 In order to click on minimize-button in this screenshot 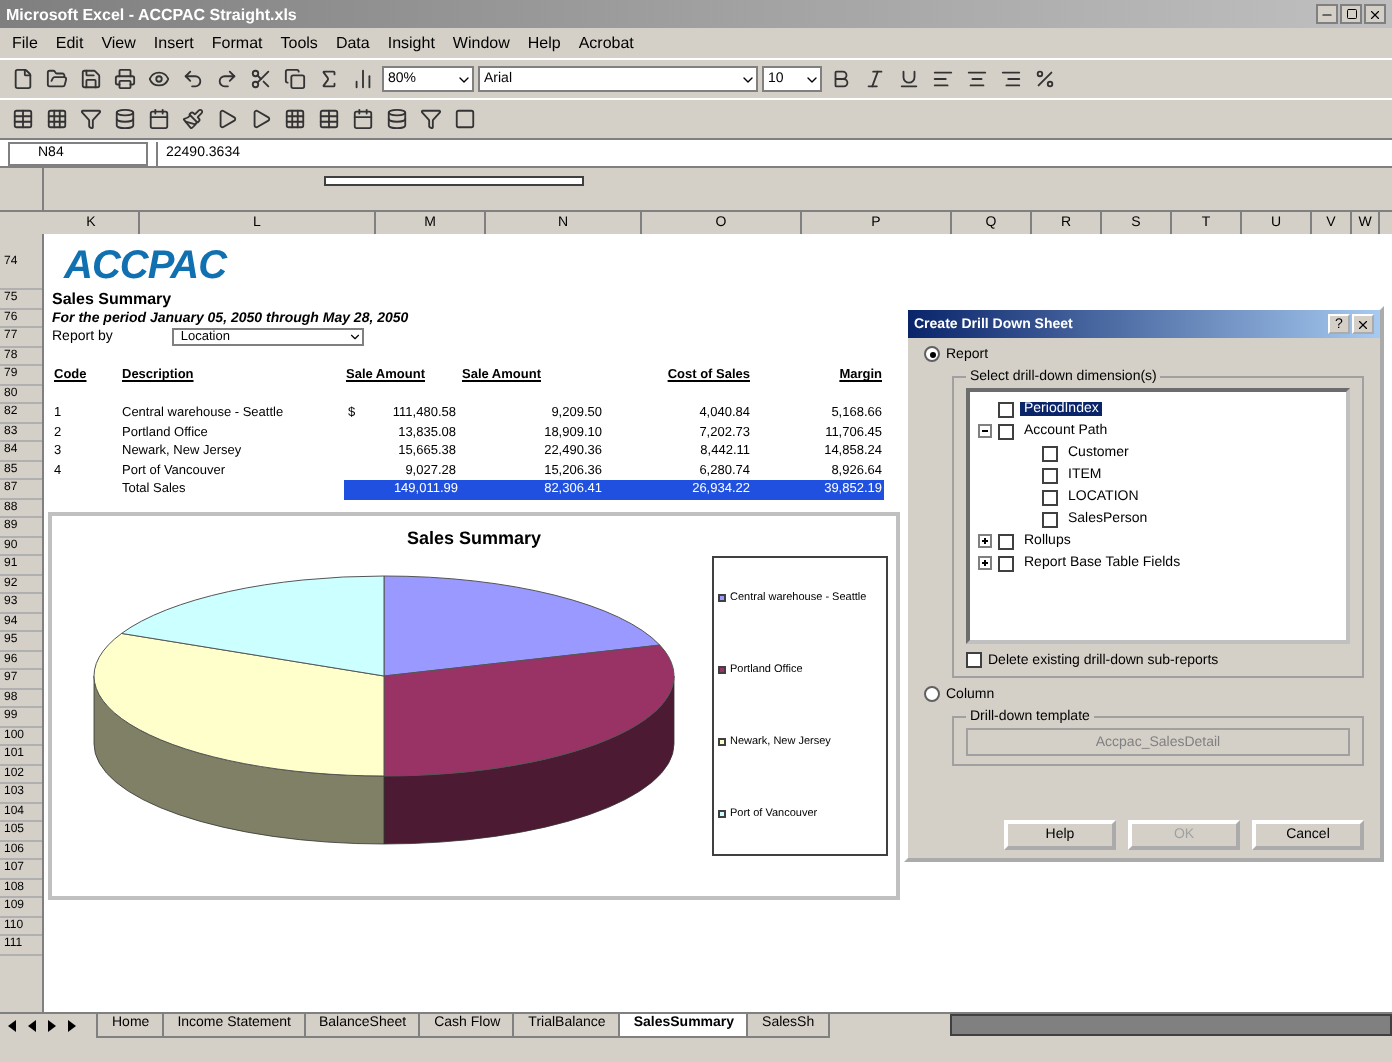, I will do `click(1327, 14)`.